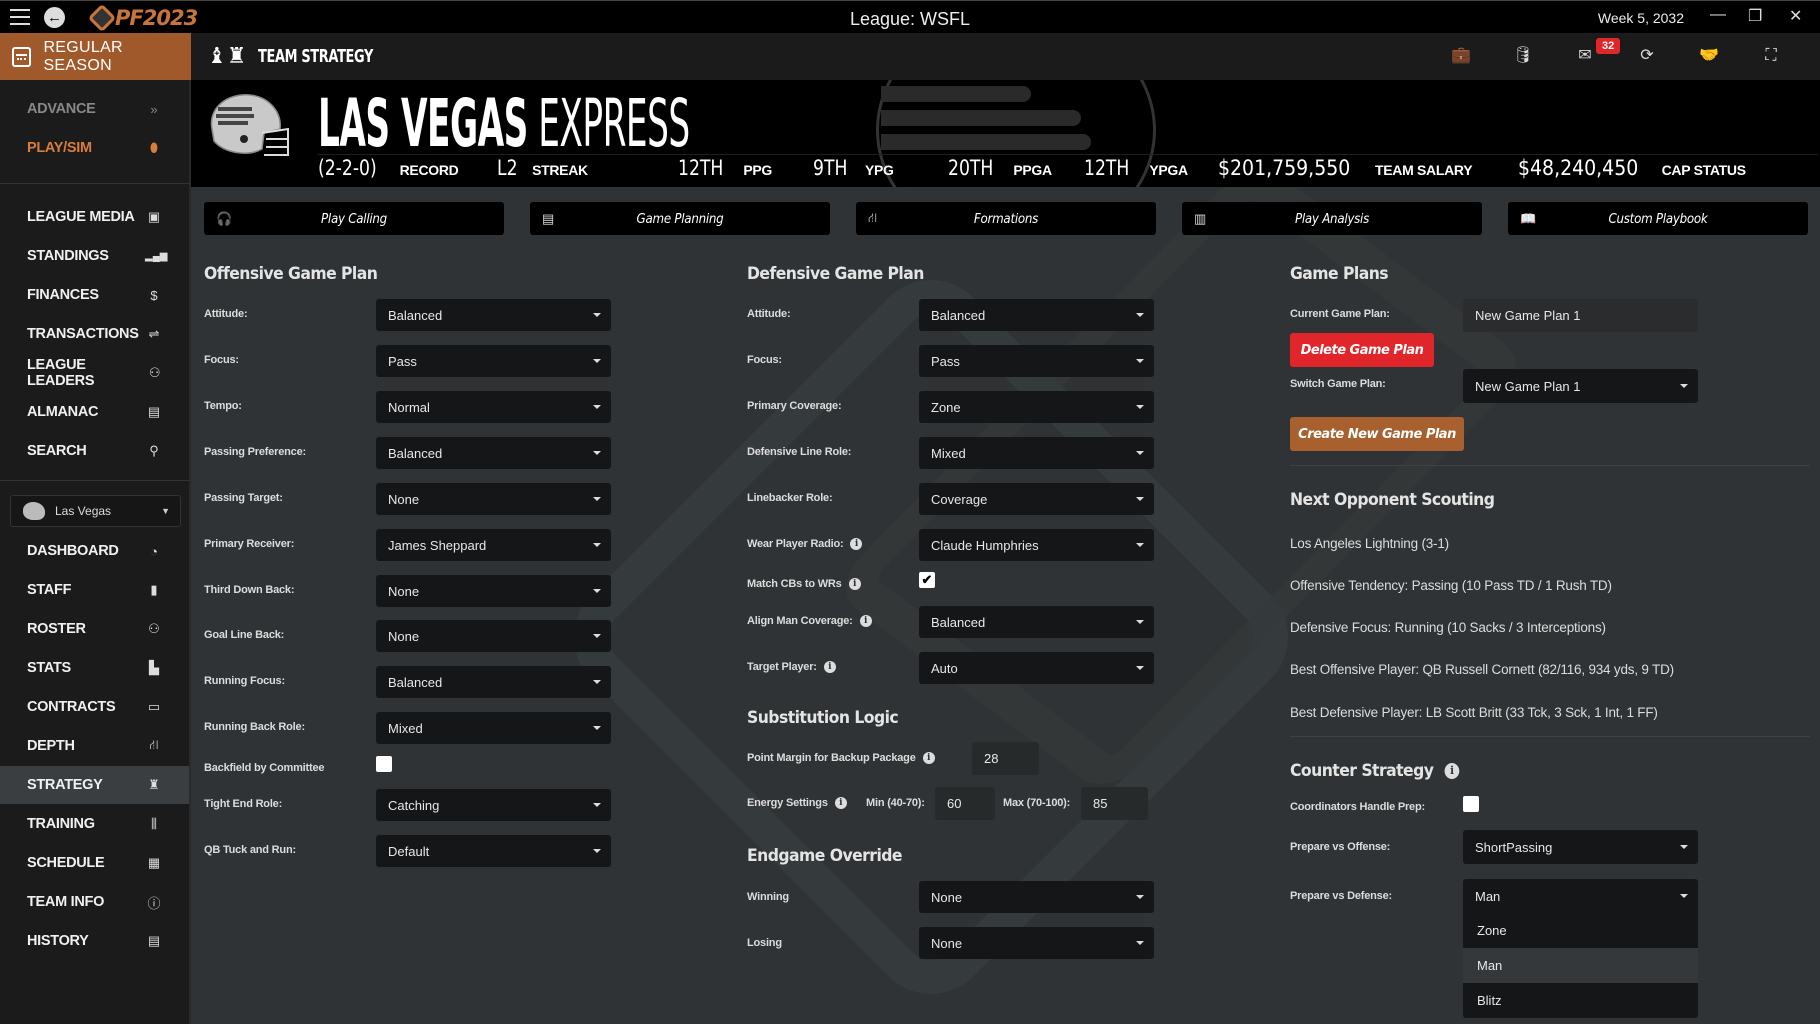 This screenshot has width=1820, height=1024. What do you see at coordinates (493, 682) in the screenshot?
I see `offense-running-focus-select: Balanced` at bounding box center [493, 682].